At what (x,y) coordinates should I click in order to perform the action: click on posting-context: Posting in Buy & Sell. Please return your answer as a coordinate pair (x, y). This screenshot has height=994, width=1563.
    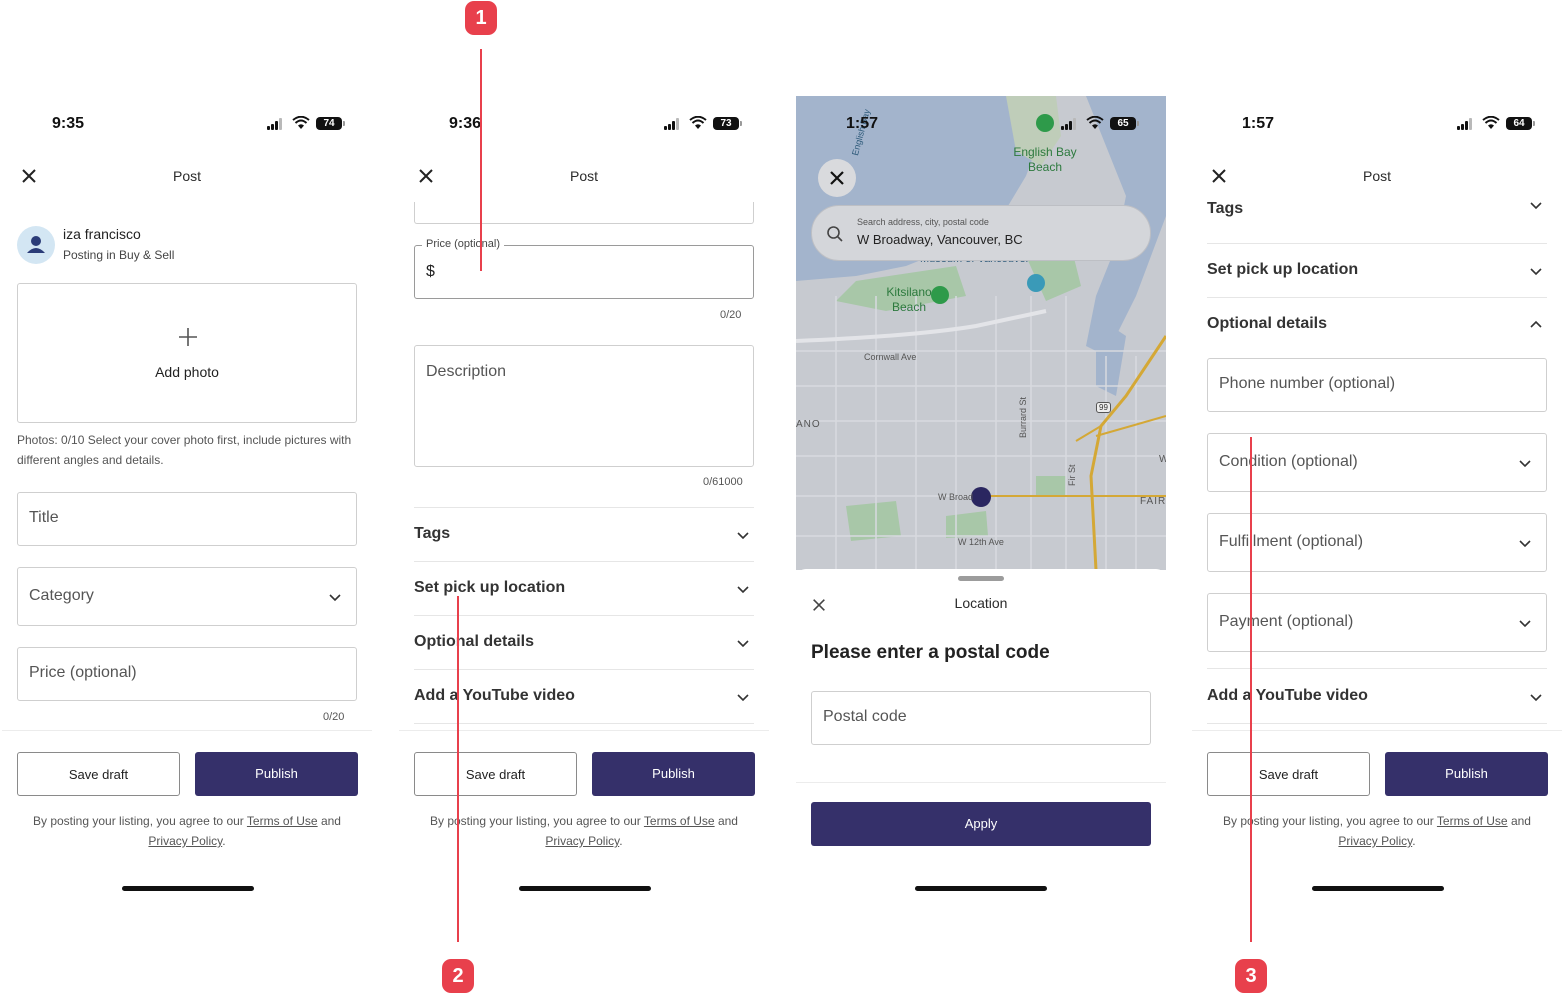
    Looking at the image, I should click on (119, 255).